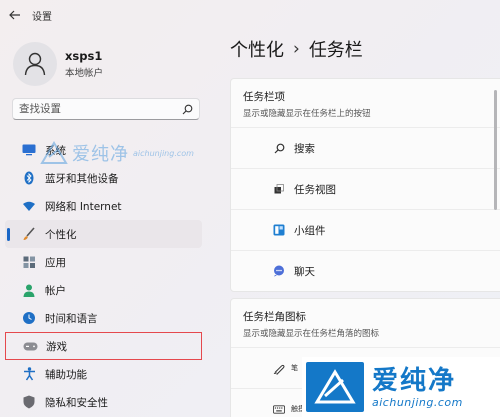  Describe the element at coordinates (103, 318) in the screenshot. I see `sidebar-item-time-language: 时间和语言` at that location.